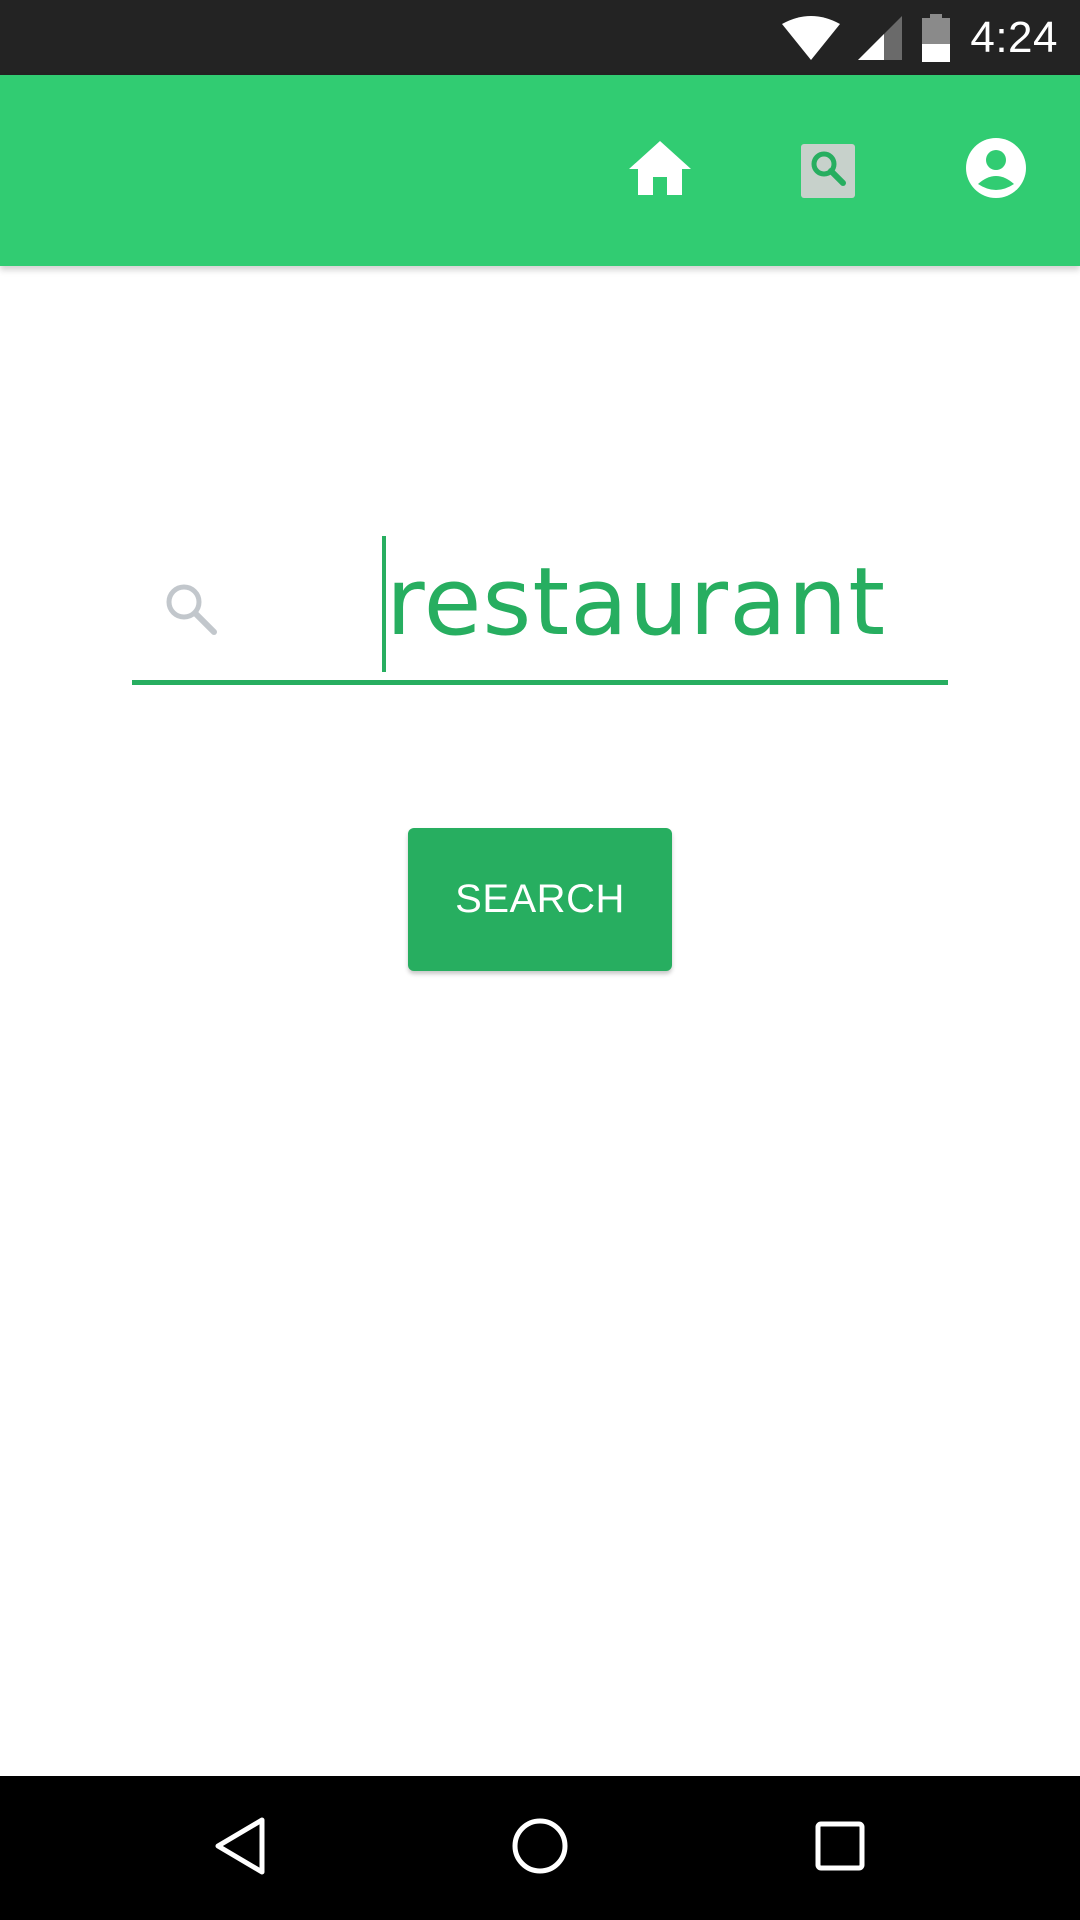 This screenshot has height=1920, width=1080. Describe the element at coordinates (880, 37) in the screenshot. I see `cell-signal-icon` at that location.